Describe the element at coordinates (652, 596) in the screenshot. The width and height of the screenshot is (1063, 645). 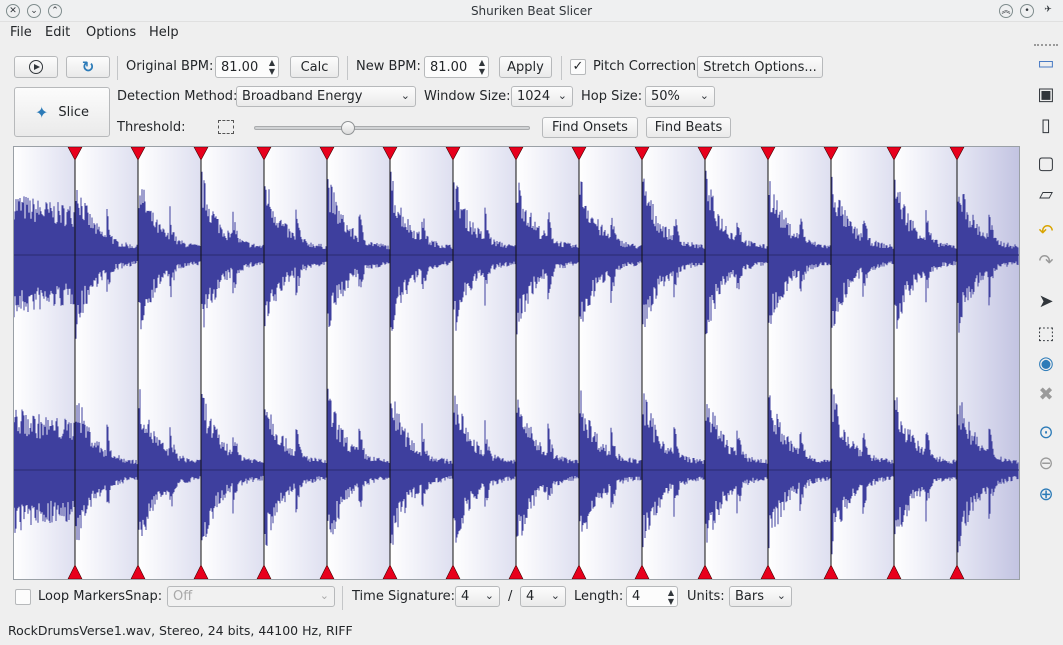
I see `length-spinbox: 4 ▲ ▼` at that location.